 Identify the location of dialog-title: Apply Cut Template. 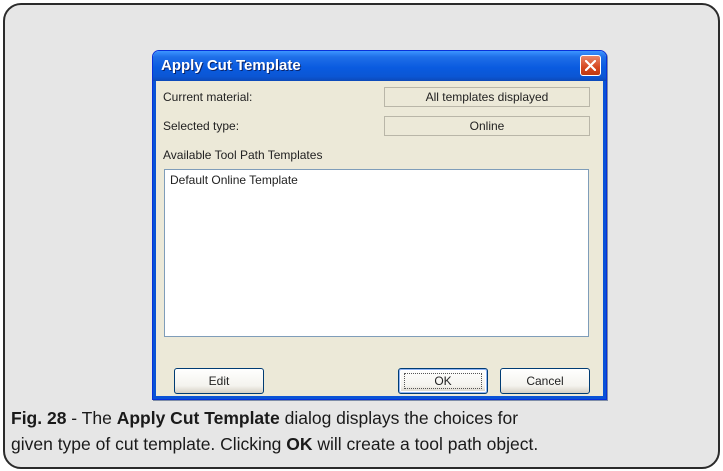
(231, 65).